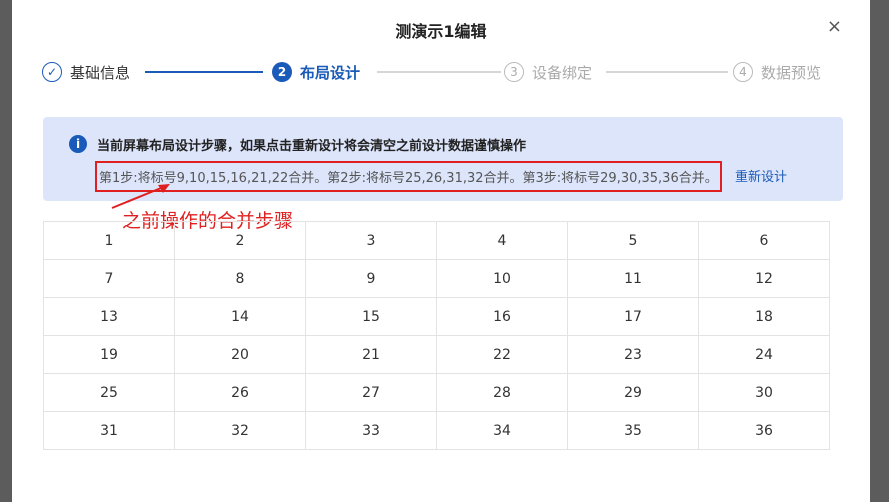 This screenshot has width=889, height=502. I want to click on grid-row: 19 20 21 22 23 24, so click(436, 354).